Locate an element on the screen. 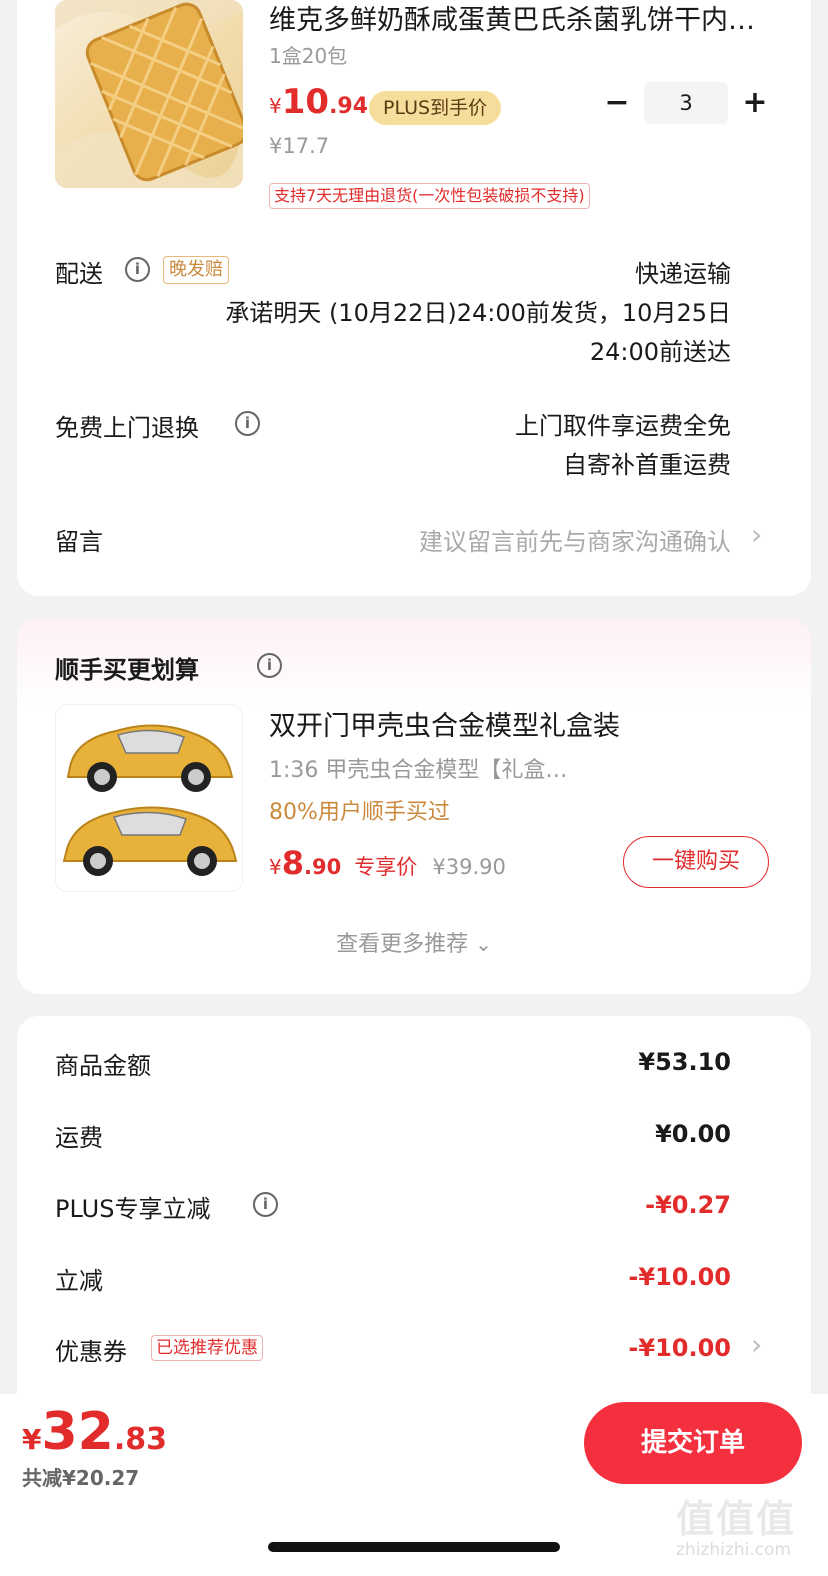 The height and width of the screenshot is (1576, 828). free-return-line1: 上门取件享运费全免 is located at coordinates (623, 426).